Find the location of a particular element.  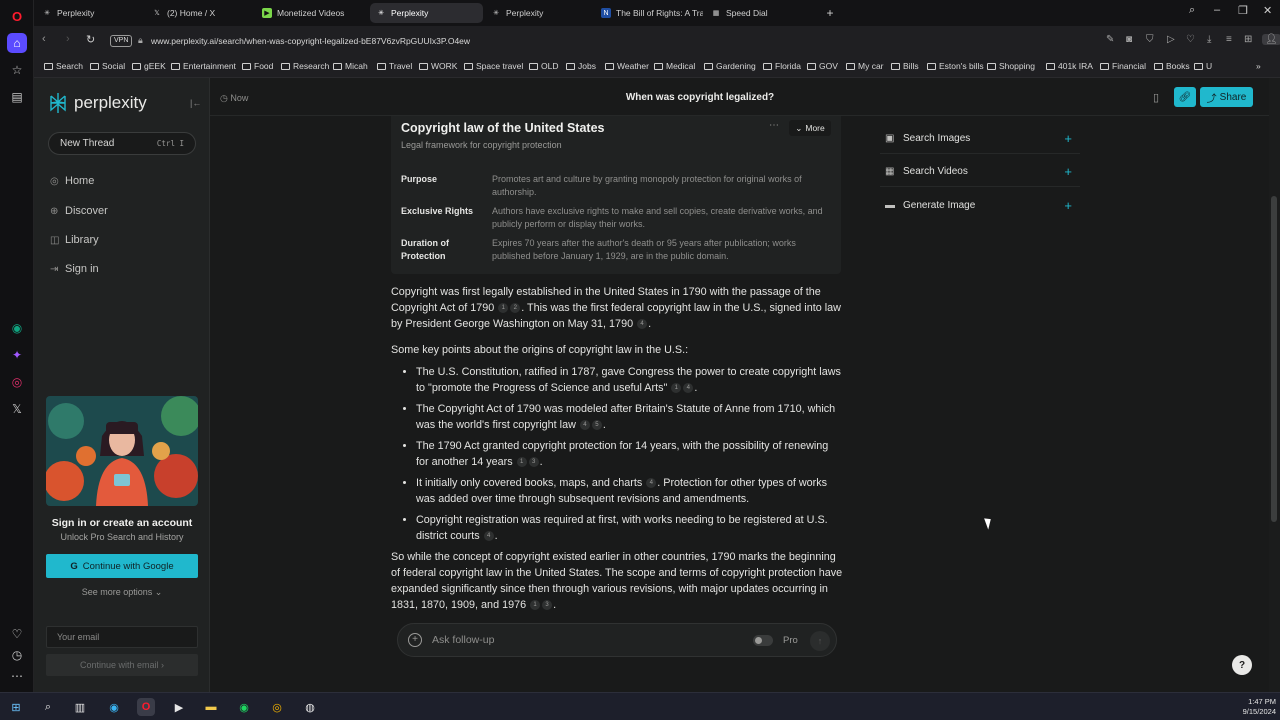

download-icon: ⤓ is located at coordinates (1209, 39).